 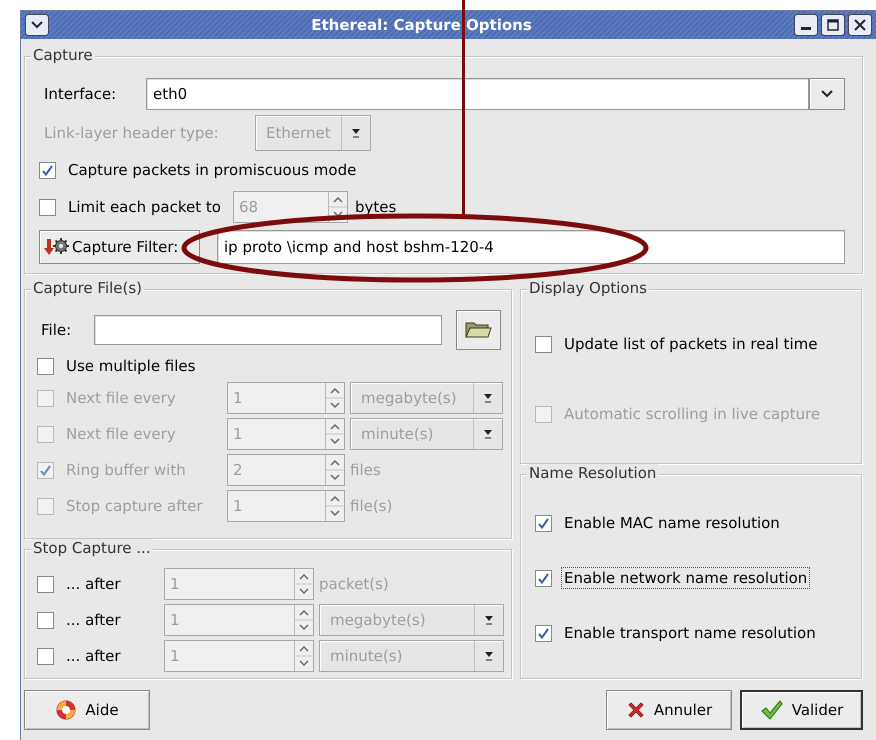 What do you see at coordinates (133, 207) in the screenshot?
I see `checkbox: Limit each packet to` at bounding box center [133, 207].